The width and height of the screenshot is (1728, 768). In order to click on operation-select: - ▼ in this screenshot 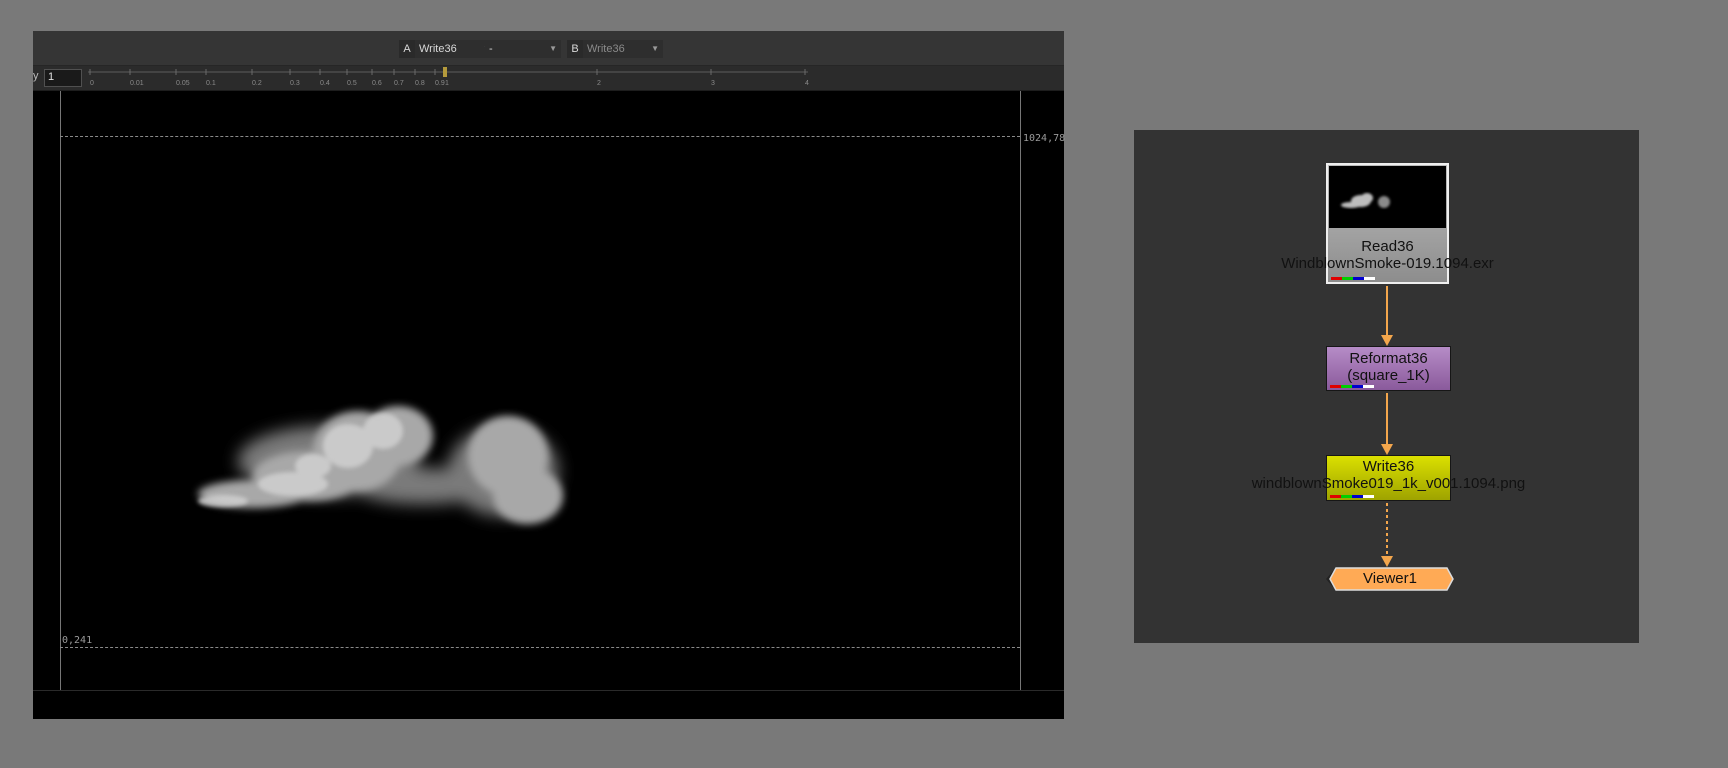, I will do `click(523, 49)`.